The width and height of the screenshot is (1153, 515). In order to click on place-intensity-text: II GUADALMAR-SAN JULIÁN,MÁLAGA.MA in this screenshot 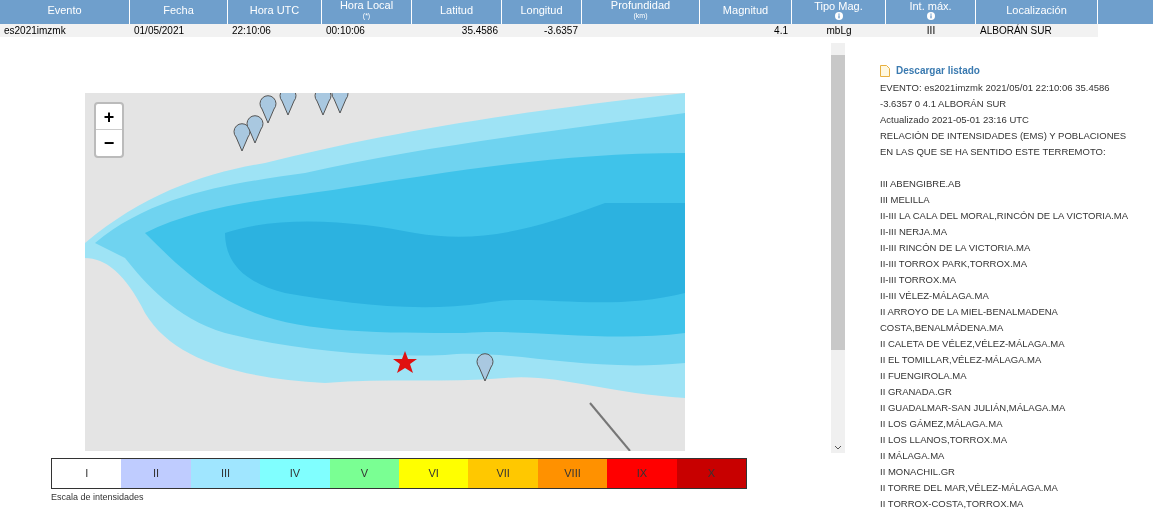, I will do `click(973, 408)`.